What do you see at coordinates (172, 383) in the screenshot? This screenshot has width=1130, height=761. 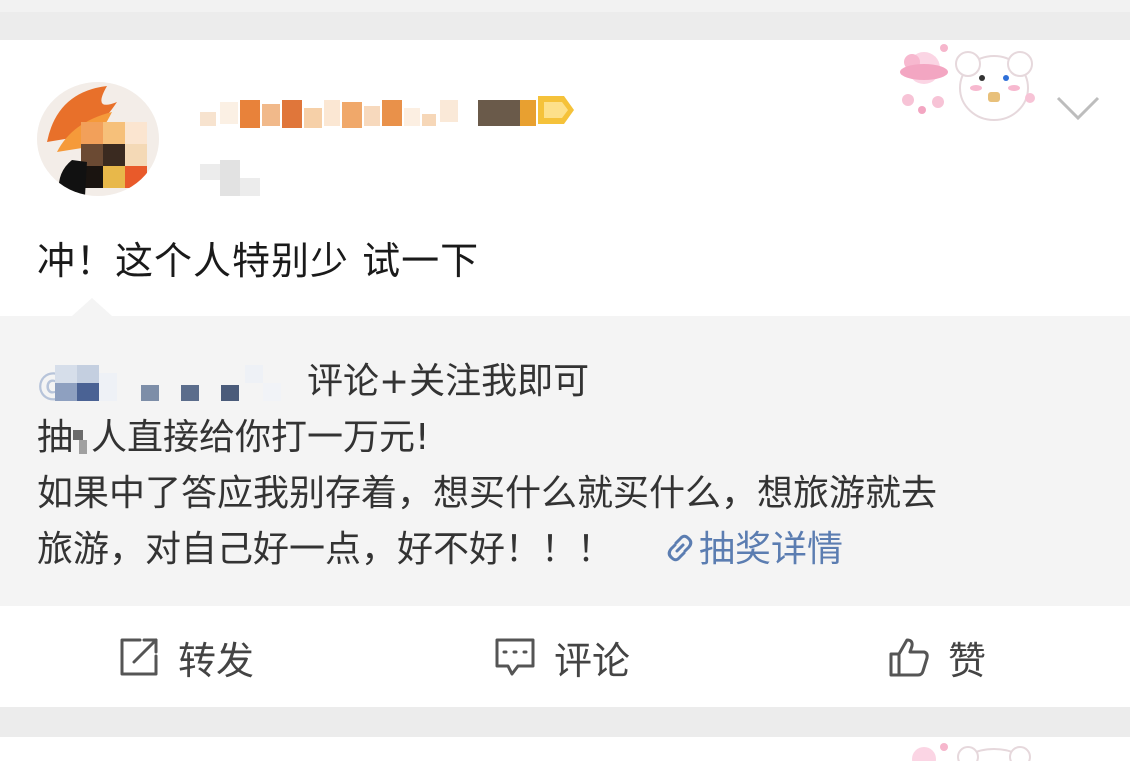 I see `mention-redacted: @` at bounding box center [172, 383].